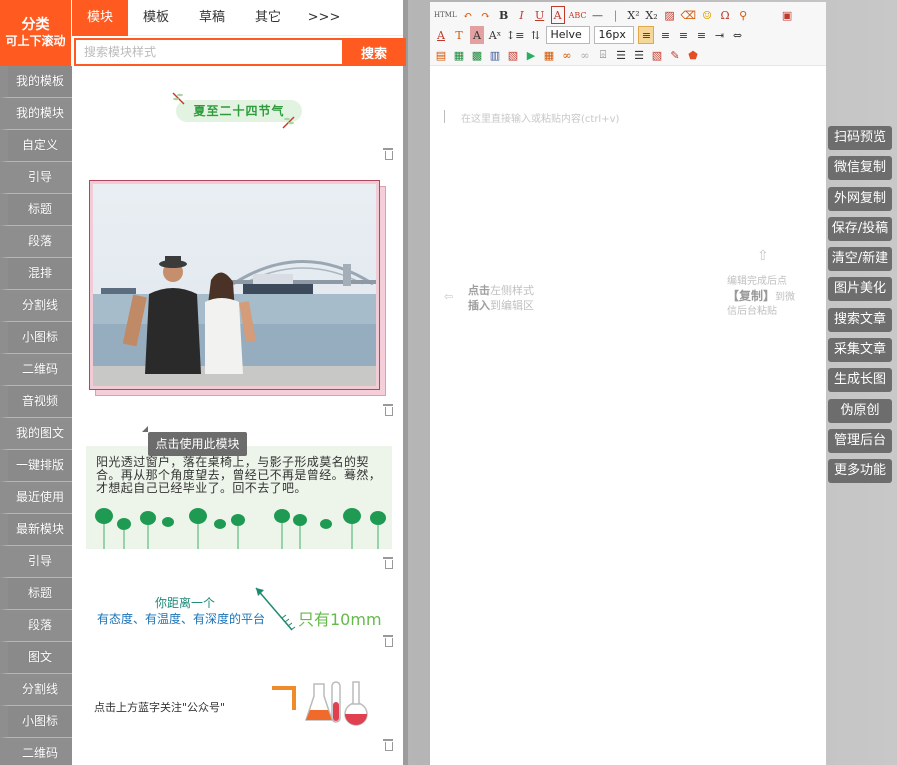  Describe the element at coordinates (707, 15) in the screenshot. I see `emoji-icon: ☺` at that location.